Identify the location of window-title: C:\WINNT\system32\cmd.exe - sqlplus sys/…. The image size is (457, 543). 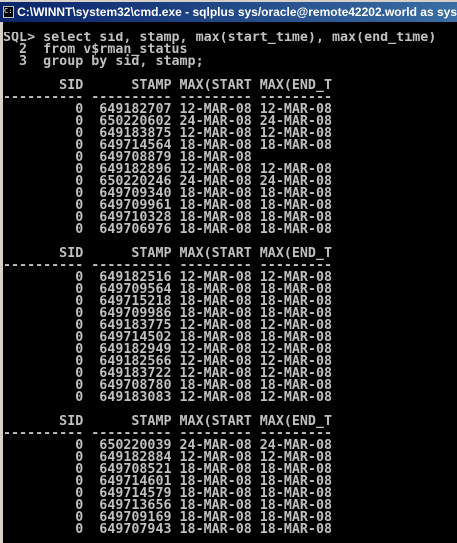
(237, 12).